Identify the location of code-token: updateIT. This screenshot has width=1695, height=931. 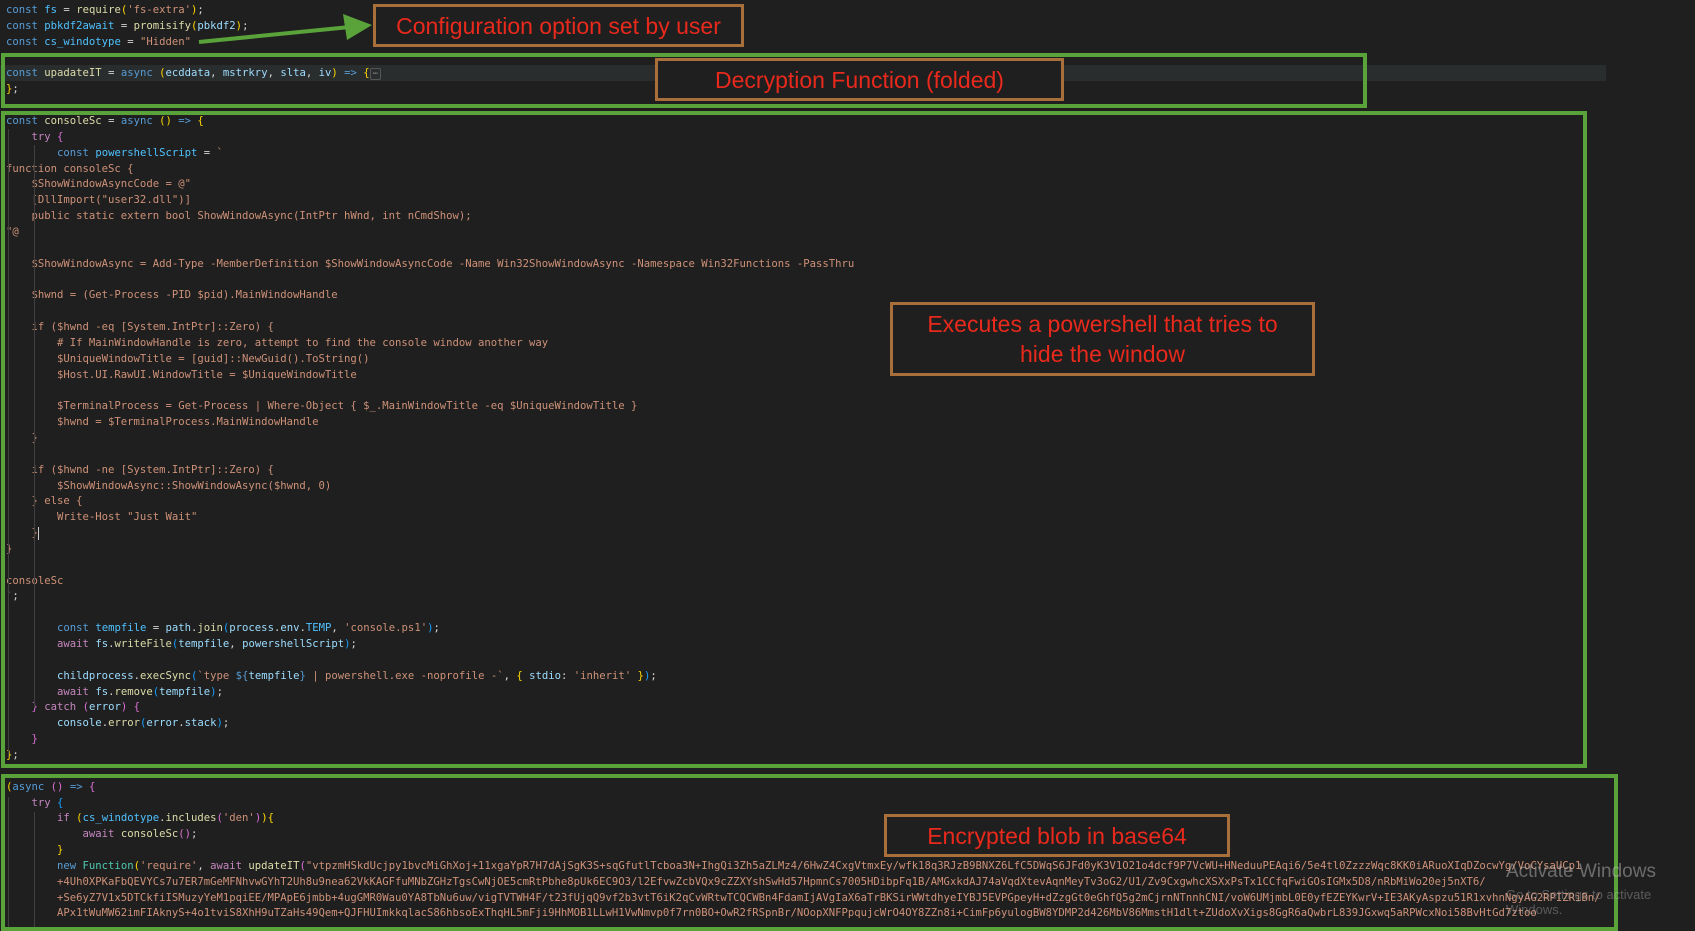
(274, 865).